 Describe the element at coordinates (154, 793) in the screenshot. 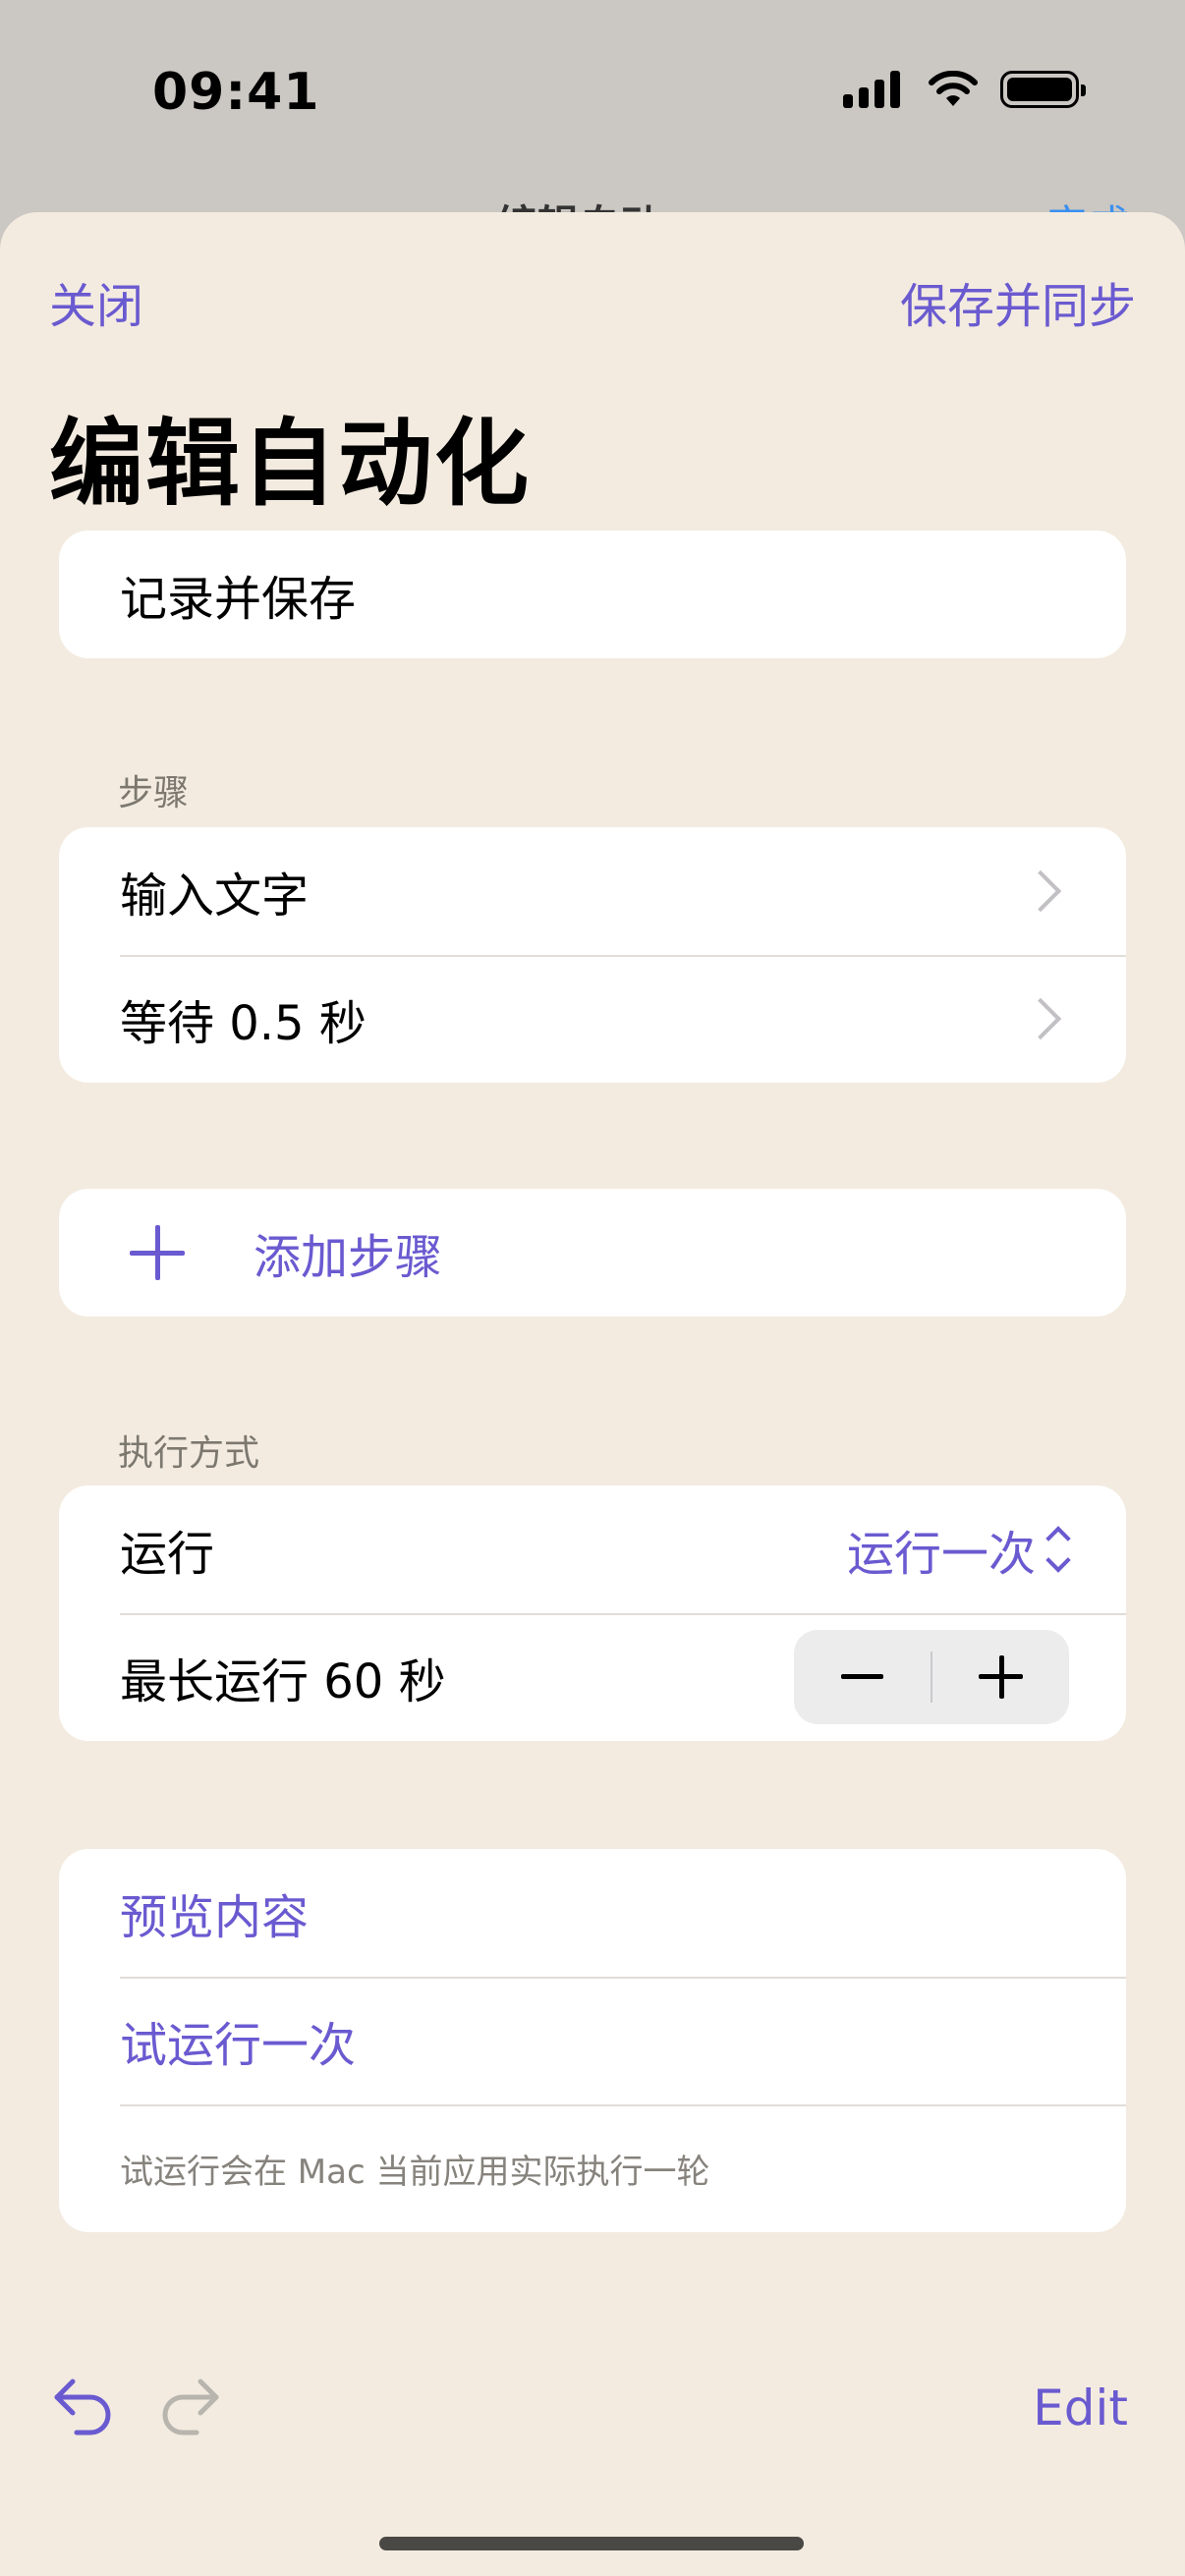

I see `steps-section-header: 步骤` at that location.